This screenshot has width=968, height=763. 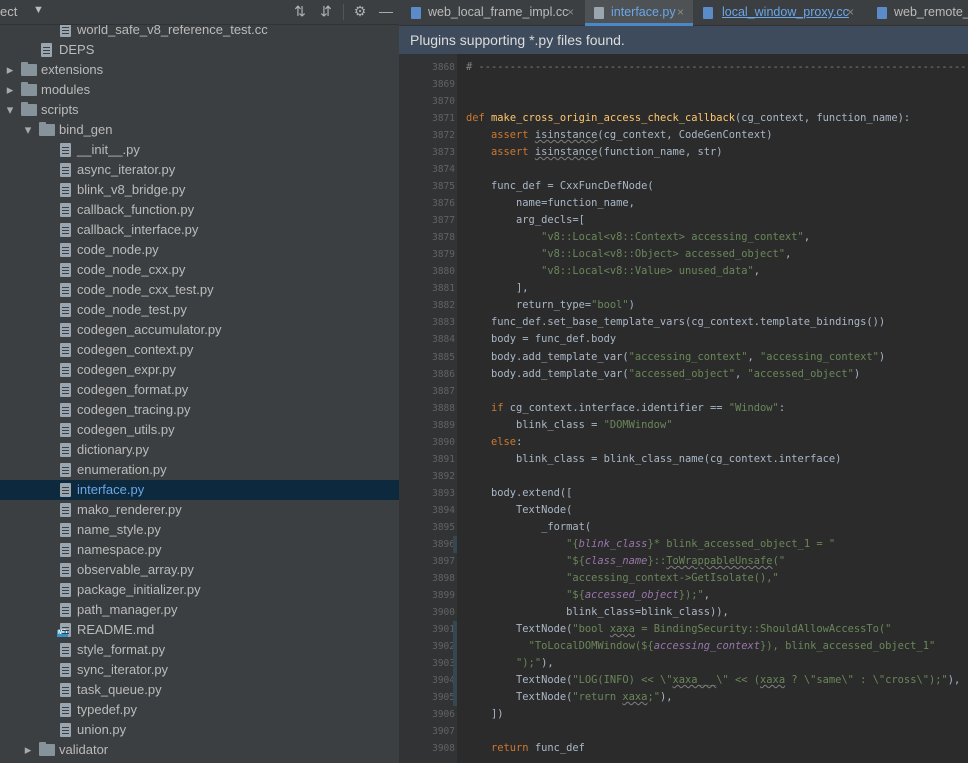 What do you see at coordinates (199, 550) in the screenshot?
I see `tree-file-namespace-py: namespace.py` at bounding box center [199, 550].